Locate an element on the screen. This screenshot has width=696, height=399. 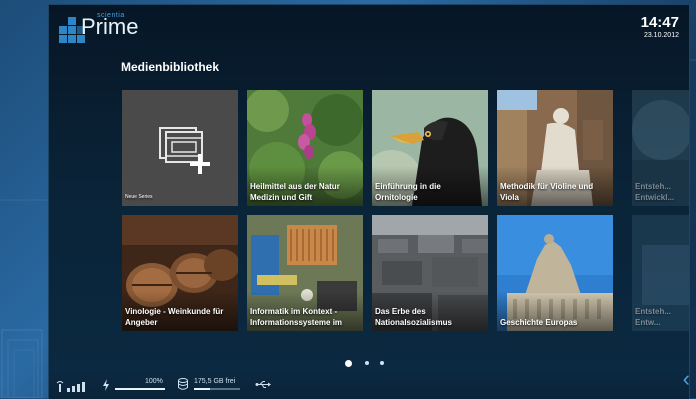
page-dot-active is located at coordinates (348, 363).